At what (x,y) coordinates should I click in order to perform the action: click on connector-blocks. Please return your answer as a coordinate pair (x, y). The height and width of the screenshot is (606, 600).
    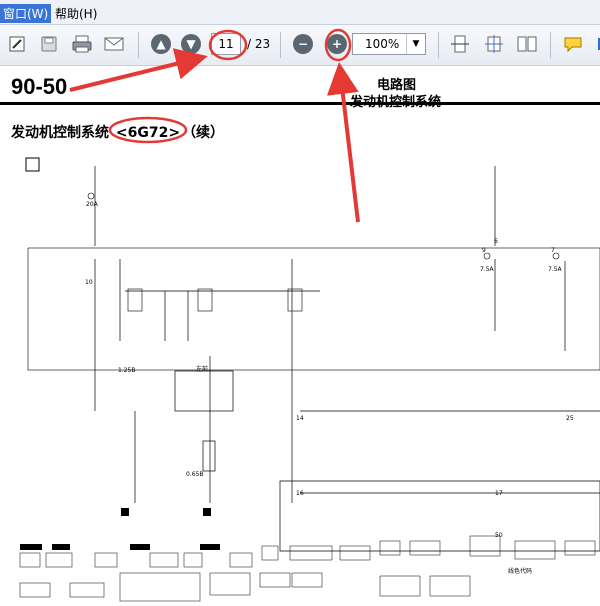
    Looking at the image, I should click on (120, 529).